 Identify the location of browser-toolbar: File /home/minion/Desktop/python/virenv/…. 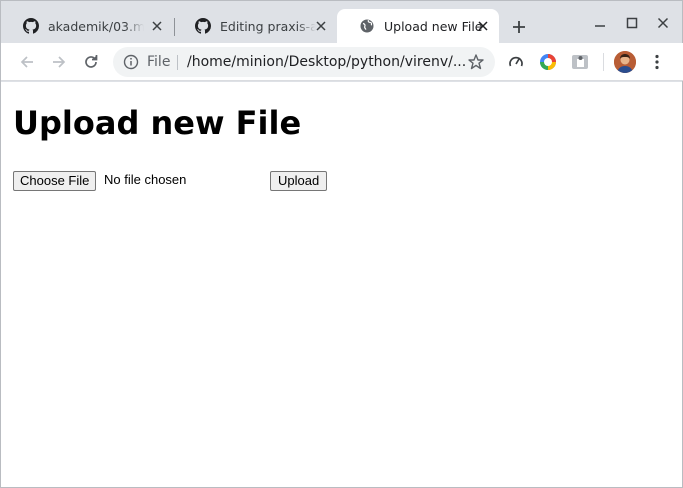
(342, 62).